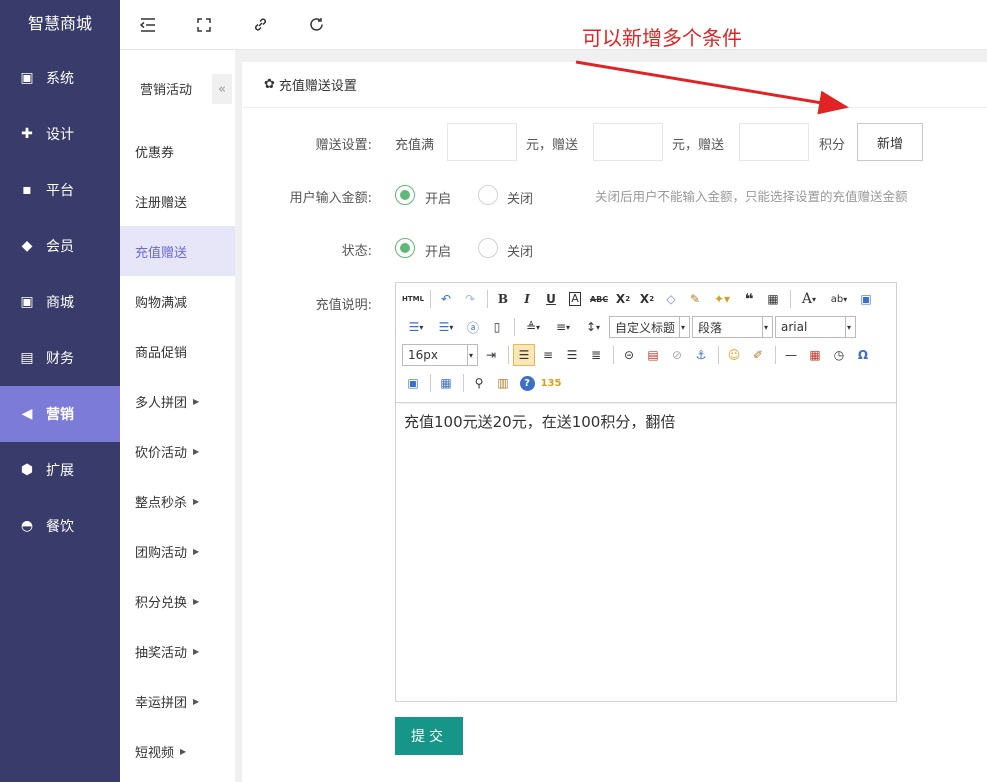 This screenshot has height=782, width=987. I want to click on status-on-radio, so click(405, 248).